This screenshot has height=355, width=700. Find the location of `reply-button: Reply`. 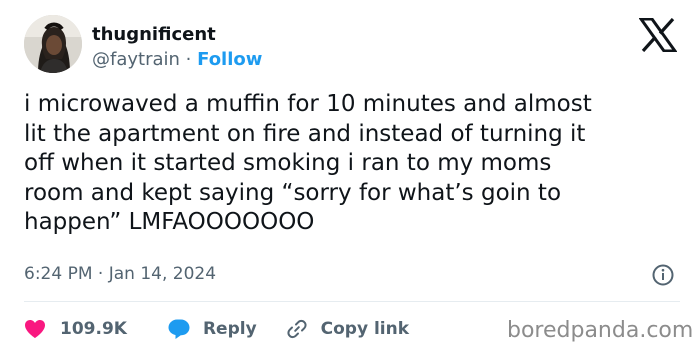

reply-button: Reply is located at coordinates (212, 329).